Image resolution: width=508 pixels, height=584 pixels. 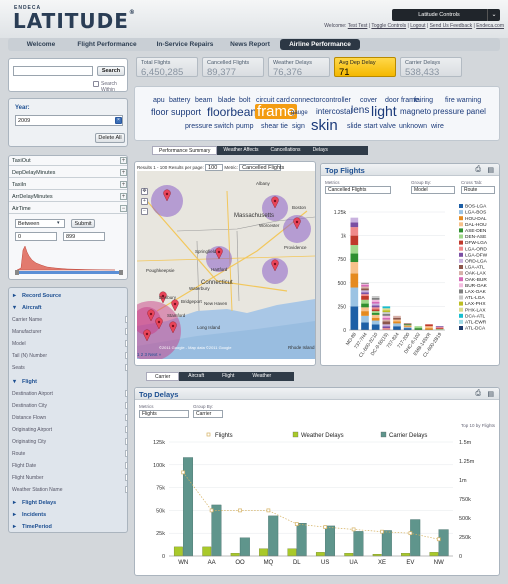 I want to click on facet-item: Tail (N) Number+, so click(x=68, y=355).